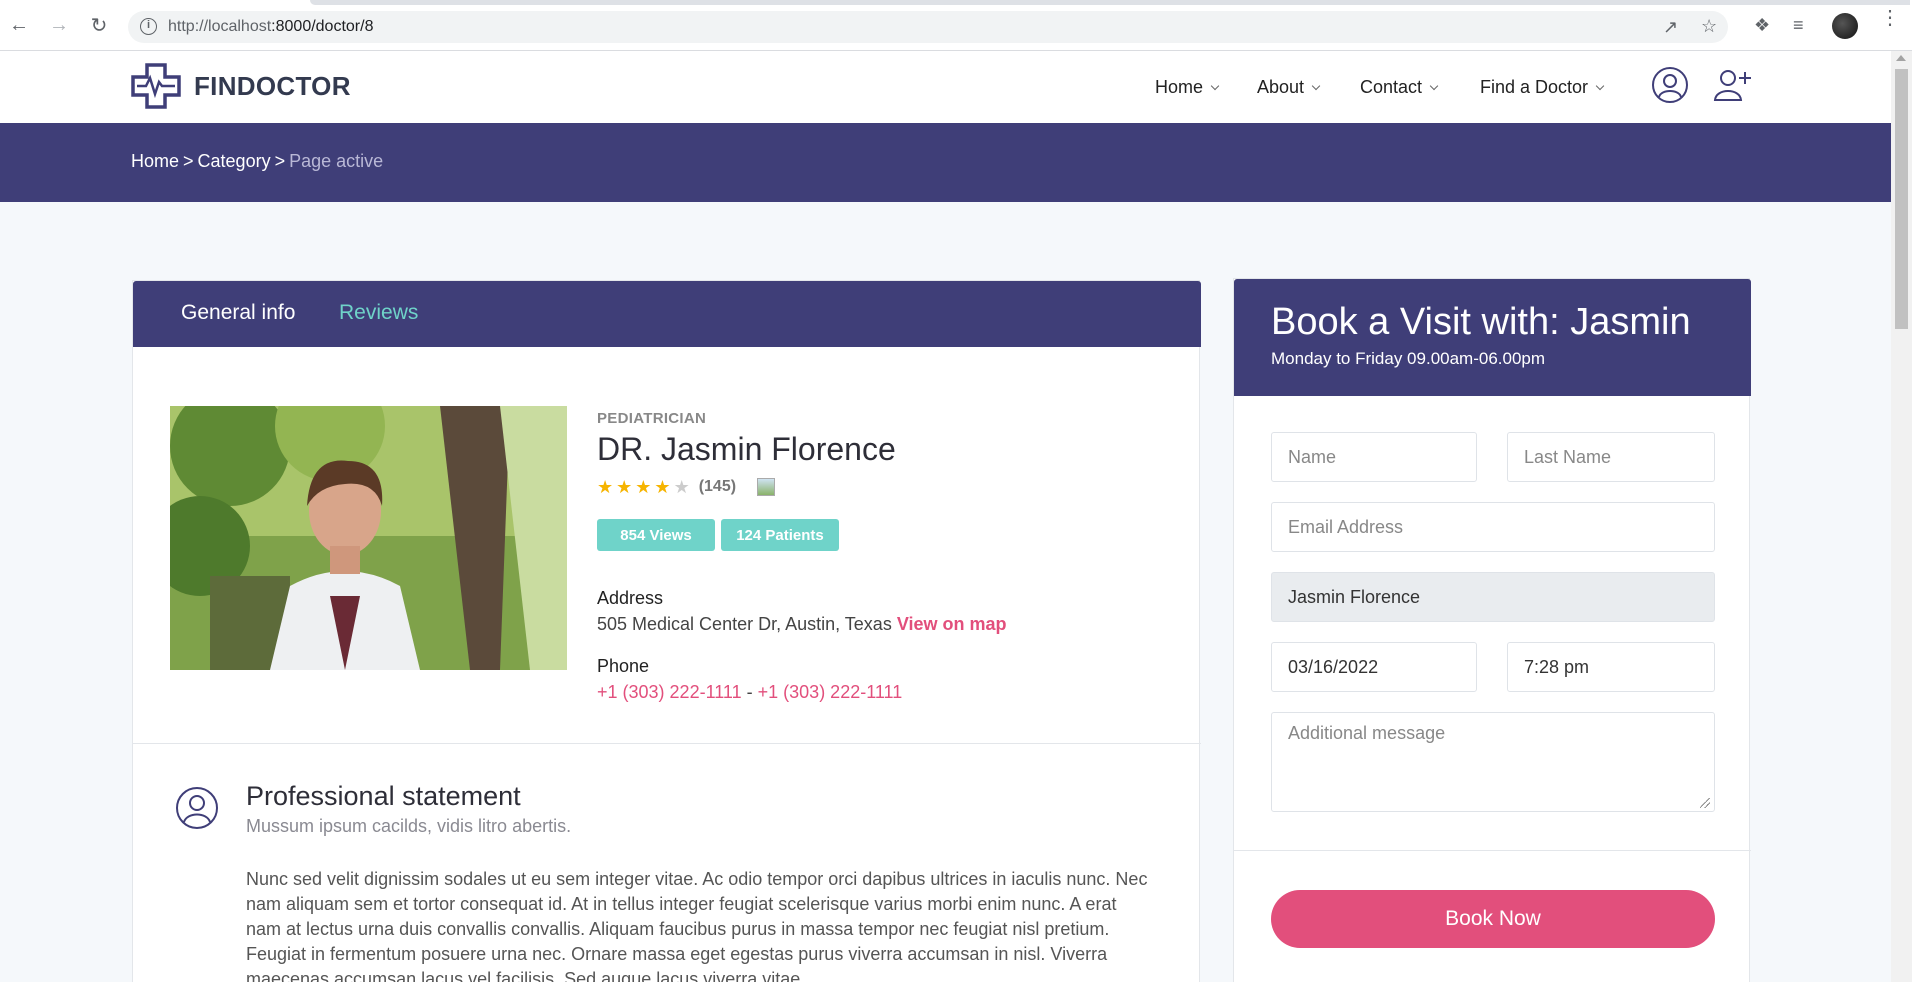 This screenshot has width=1912, height=982. I want to click on bookmark-star-icon: ☆, so click(1709, 26).